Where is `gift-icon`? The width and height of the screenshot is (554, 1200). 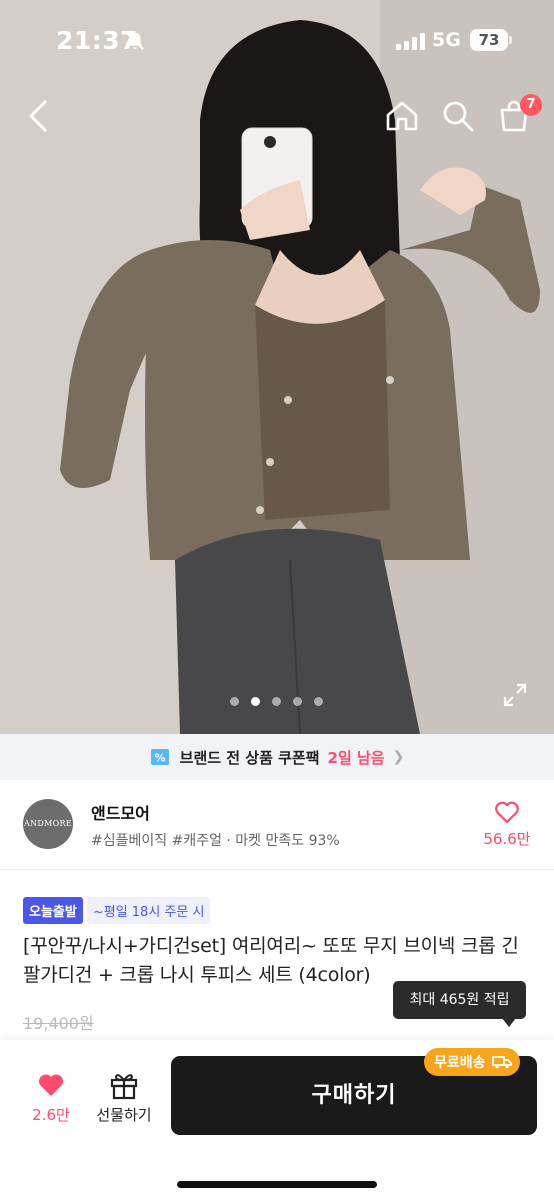 gift-icon is located at coordinates (124, 1087).